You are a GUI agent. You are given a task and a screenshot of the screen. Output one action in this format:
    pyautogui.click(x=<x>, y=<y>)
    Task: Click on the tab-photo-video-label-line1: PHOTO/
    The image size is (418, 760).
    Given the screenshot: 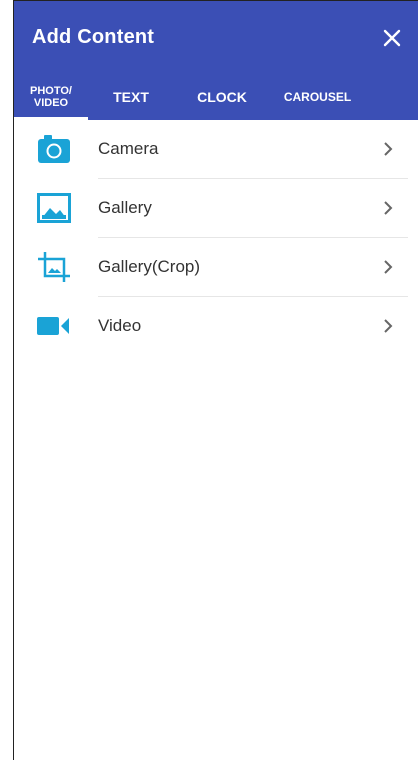 What is the action you would take?
    pyautogui.click(x=51, y=91)
    